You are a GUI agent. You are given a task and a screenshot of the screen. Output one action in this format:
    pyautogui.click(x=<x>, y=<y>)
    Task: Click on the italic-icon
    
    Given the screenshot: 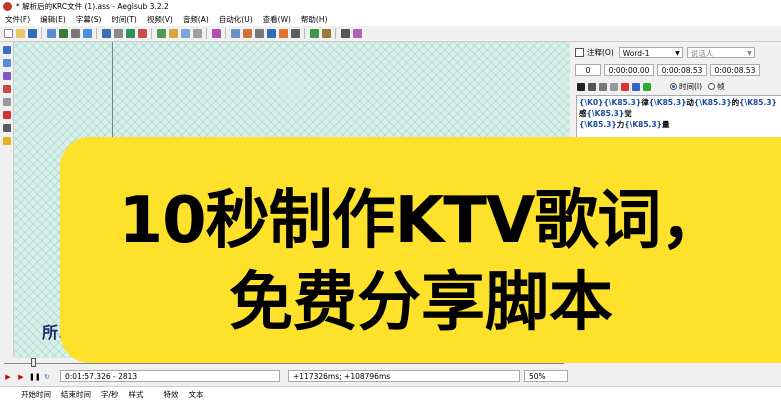 What is the action you would take?
    pyautogui.click(x=591, y=86)
    